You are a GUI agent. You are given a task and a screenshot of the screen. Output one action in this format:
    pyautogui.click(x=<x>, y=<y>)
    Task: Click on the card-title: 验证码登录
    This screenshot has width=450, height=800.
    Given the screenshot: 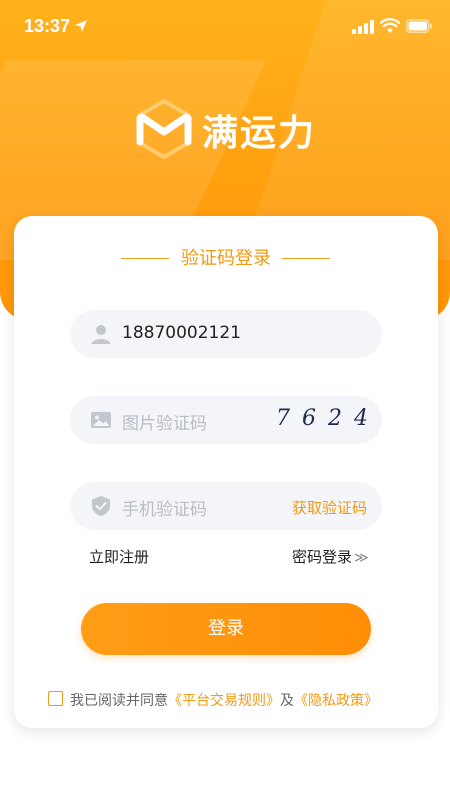 What is the action you would take?
    pyautogui.click(x=226, y=258)
    